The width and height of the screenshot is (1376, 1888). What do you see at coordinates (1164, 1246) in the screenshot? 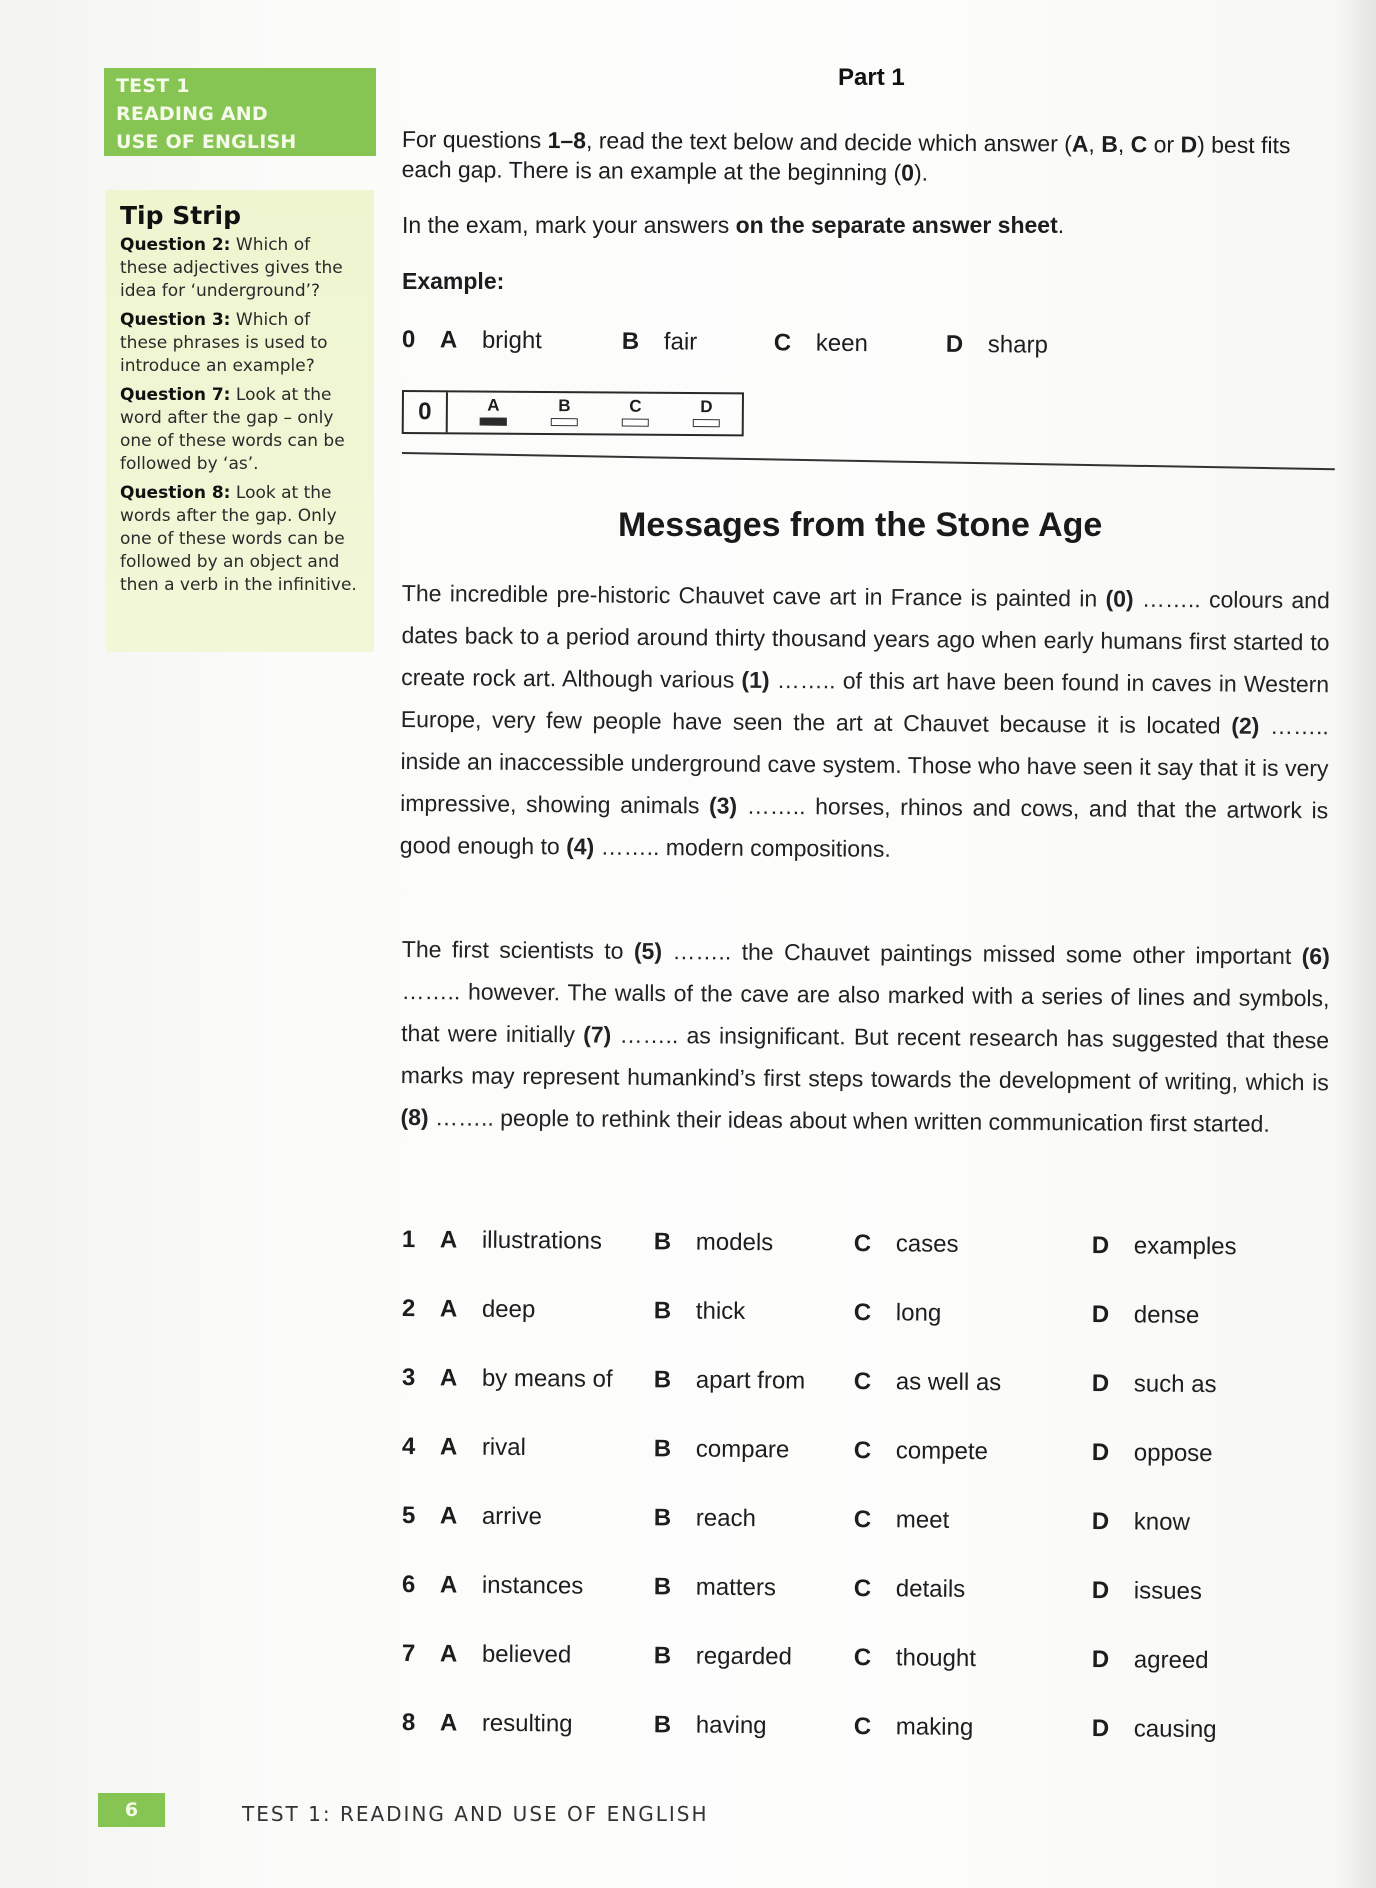
I see `option-d: Dexamples` at bounding box center [1164, 1246].